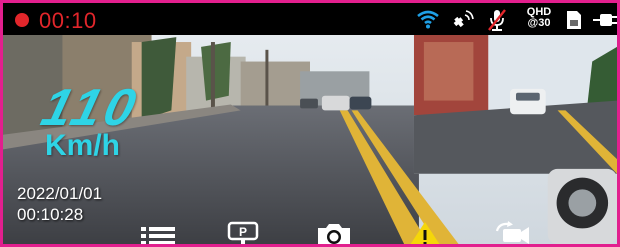  I want to click on gps-satellite-icon, so click(463, 19).